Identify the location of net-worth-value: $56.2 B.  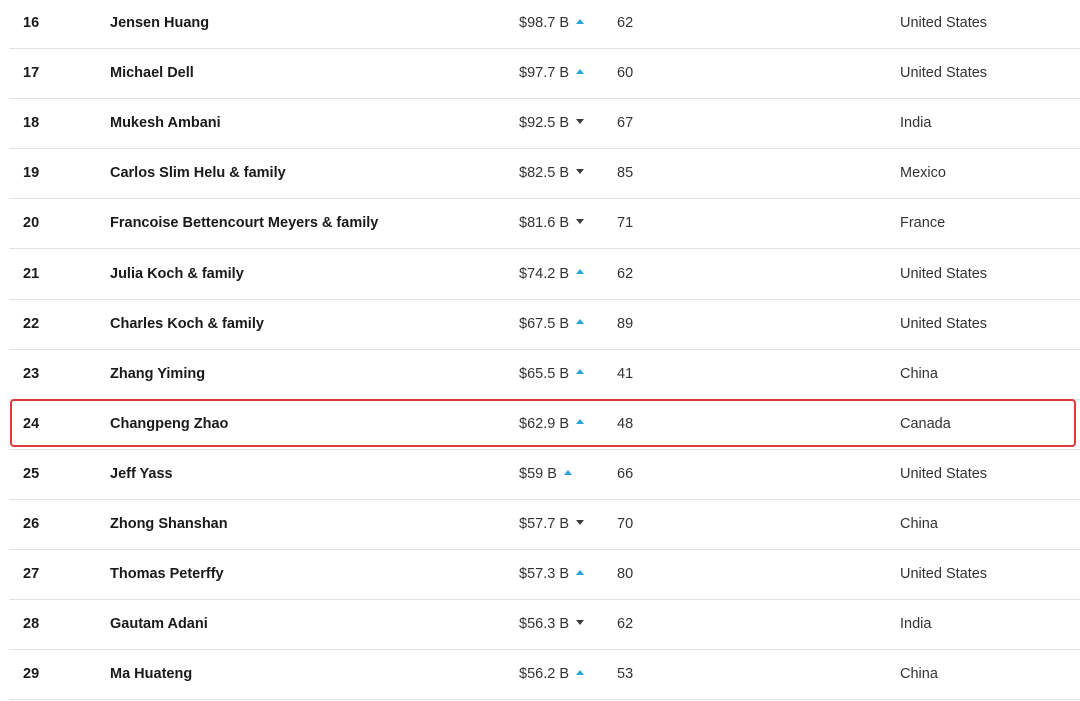
(544, 674).